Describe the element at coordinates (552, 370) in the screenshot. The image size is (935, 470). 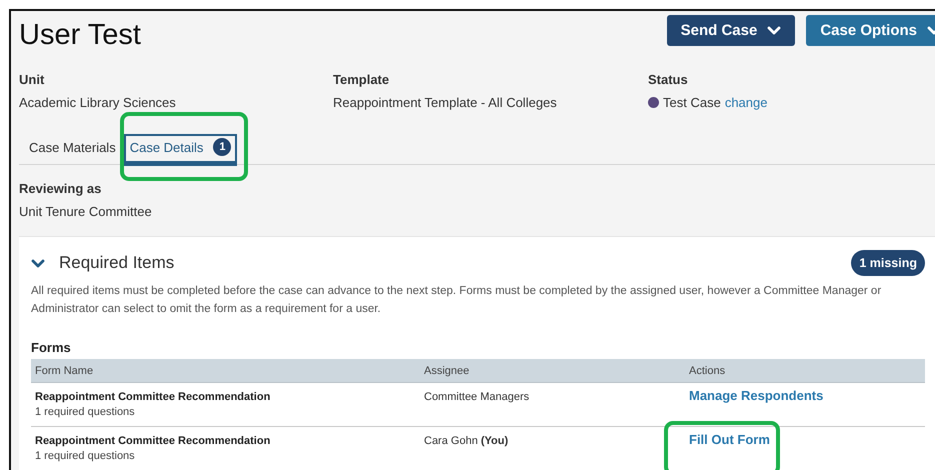
I see `column-header: Assignee` at that location.